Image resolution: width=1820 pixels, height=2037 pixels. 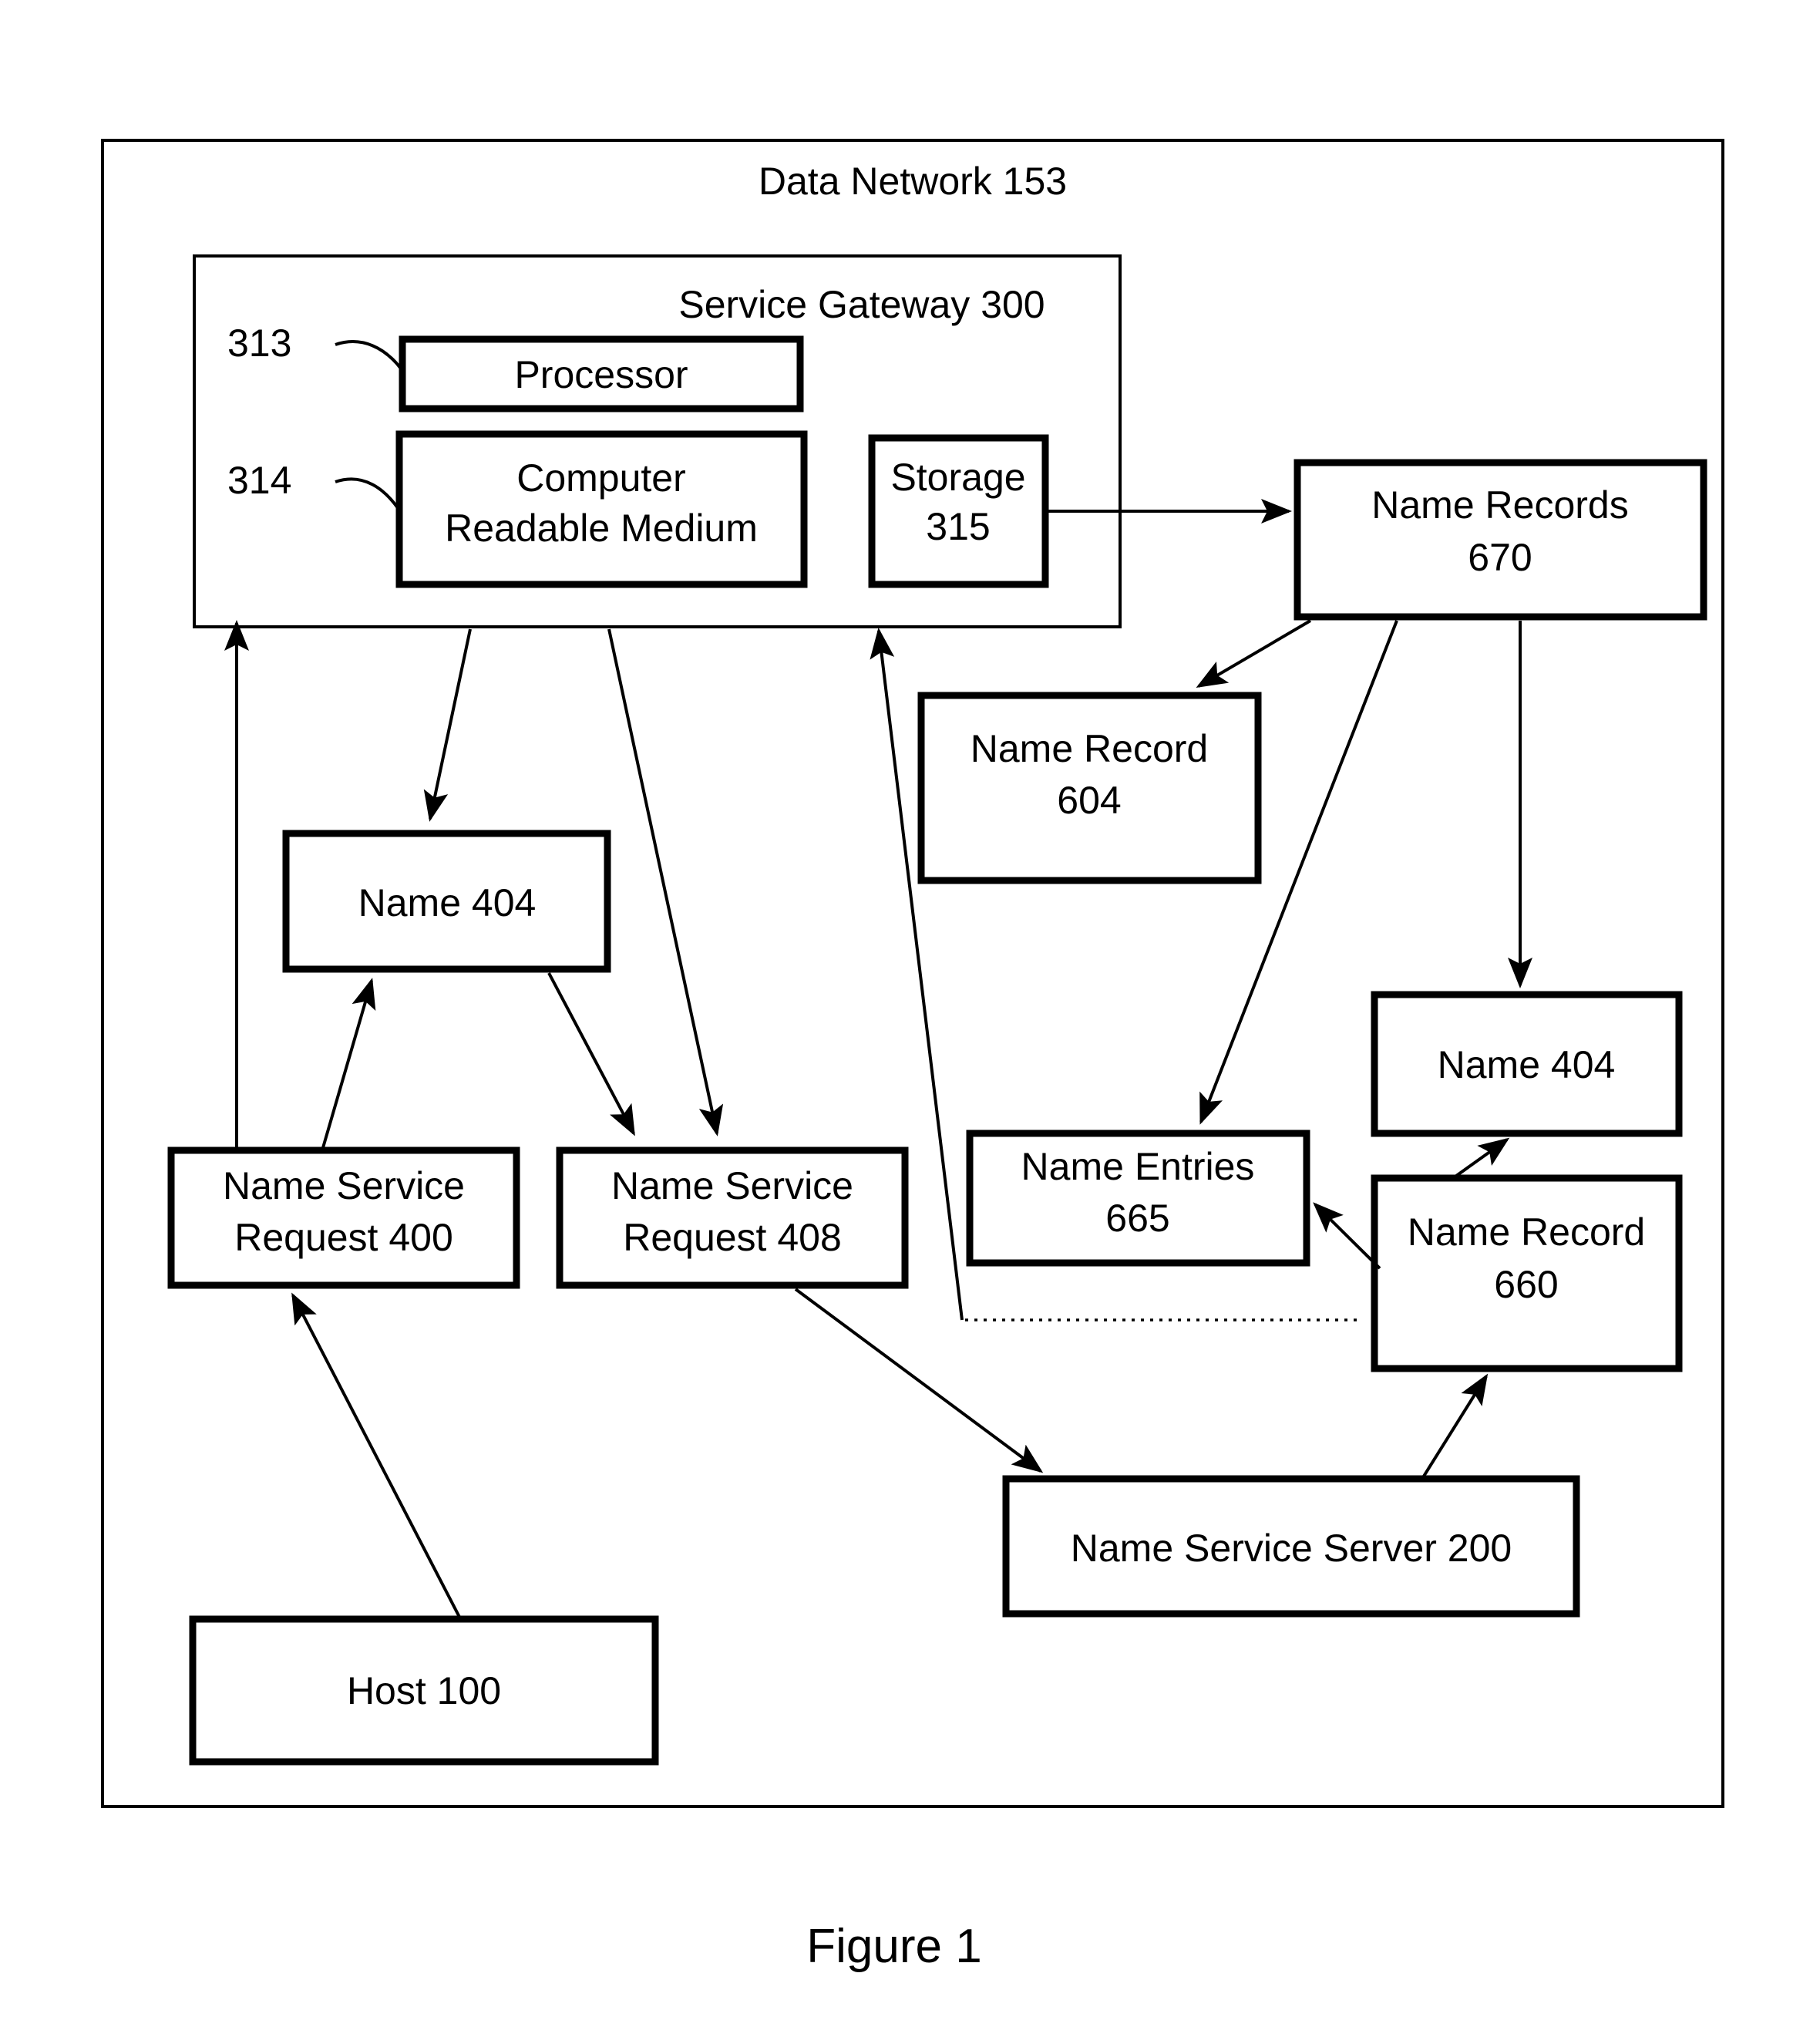 What do you see at coordinates (1499, 505) in the screenshot?
I see `name-records-670-label-line1: Name Records` at bounding box center [1499, 505].